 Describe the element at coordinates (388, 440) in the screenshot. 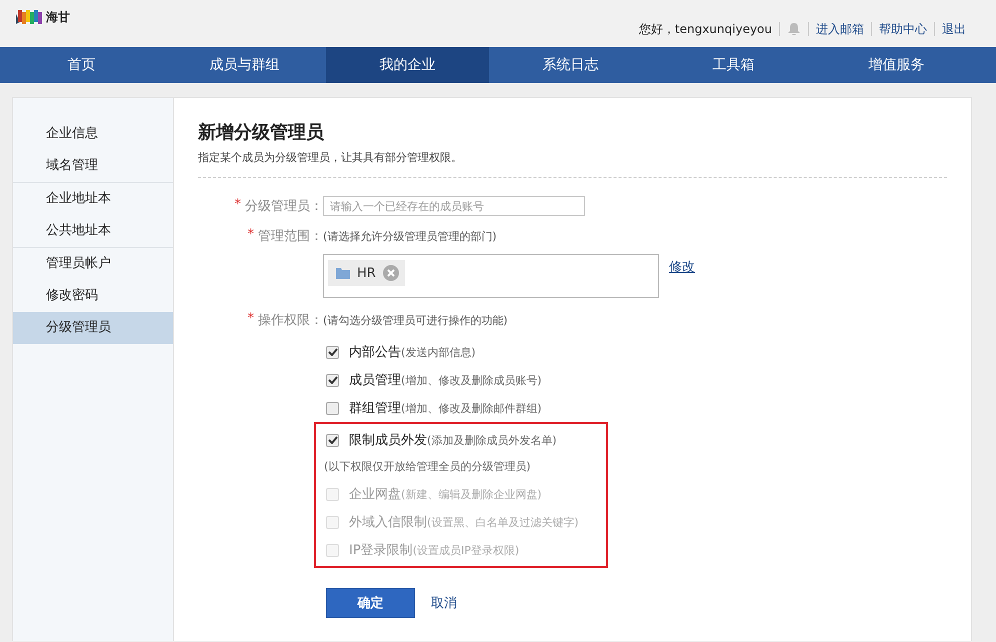

I see `option-label: 限制成员外发` at that location.